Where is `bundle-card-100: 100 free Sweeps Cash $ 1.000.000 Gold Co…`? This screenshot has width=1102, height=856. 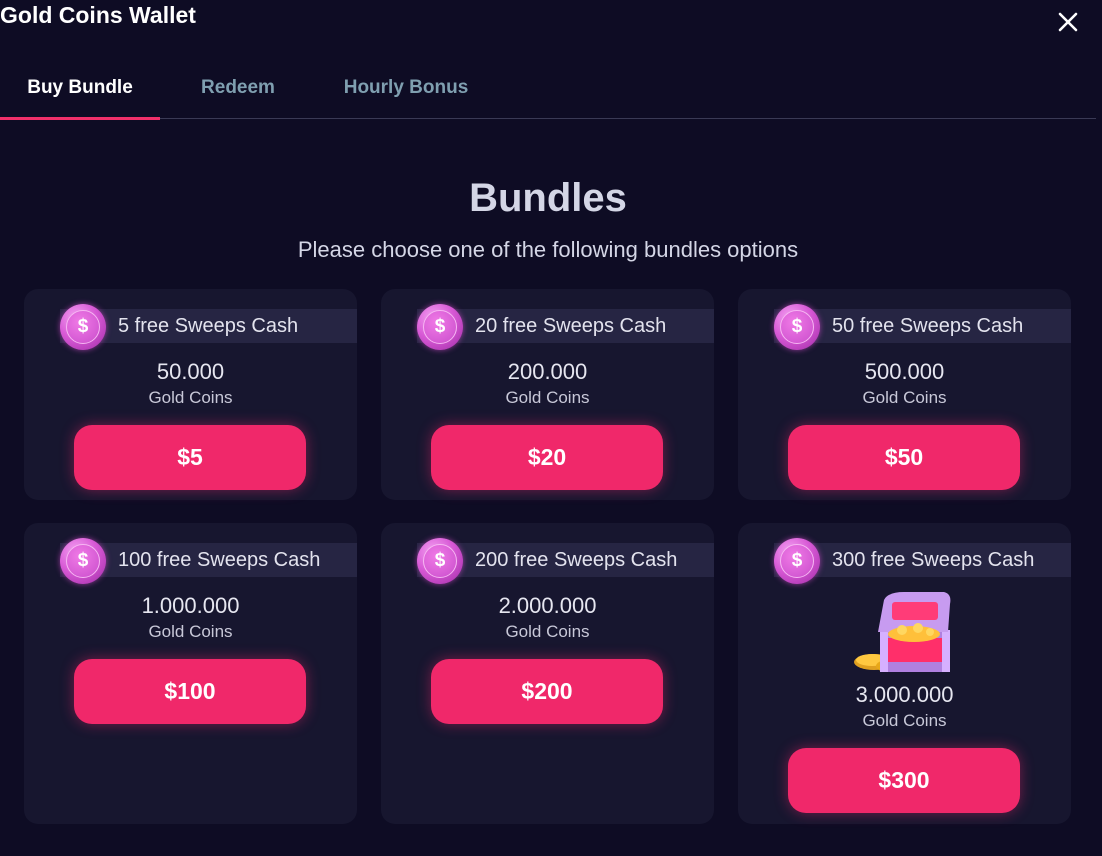 bundle-card-100: 100 free Sweeps Cash $ 1.000.000 Gold Co… is located at coordinates (190, 673).